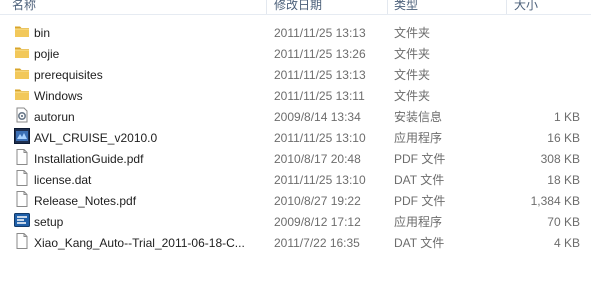 The image size is (591, 286). I want to click on file-date: 2009/8/12 17:12, so click(317, 222).